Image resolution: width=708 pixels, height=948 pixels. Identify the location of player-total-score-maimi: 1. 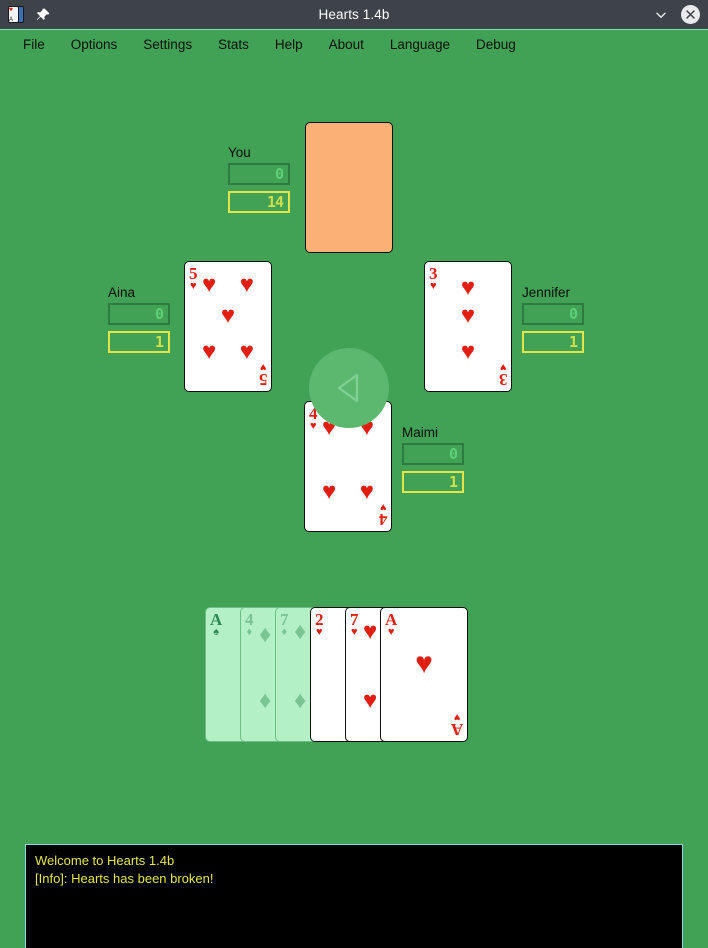
(433, 482).